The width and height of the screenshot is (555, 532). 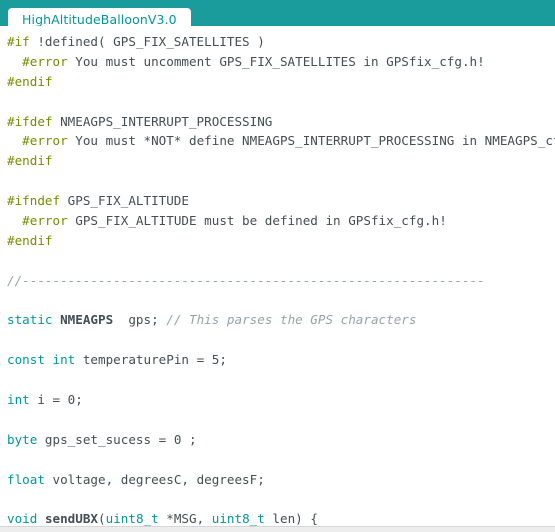 What do you see at coordinates (87, 320) in the screenshot?
I see `code-token: NMEAGPS` at bounding box center [87, 320].